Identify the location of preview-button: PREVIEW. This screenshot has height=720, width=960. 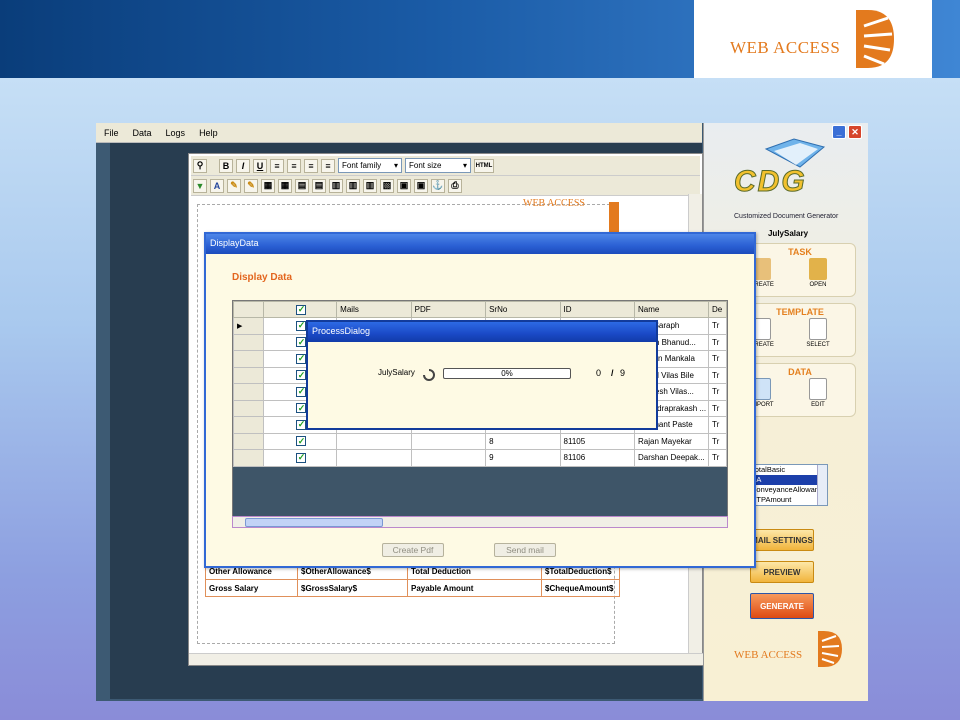
(782, 572).